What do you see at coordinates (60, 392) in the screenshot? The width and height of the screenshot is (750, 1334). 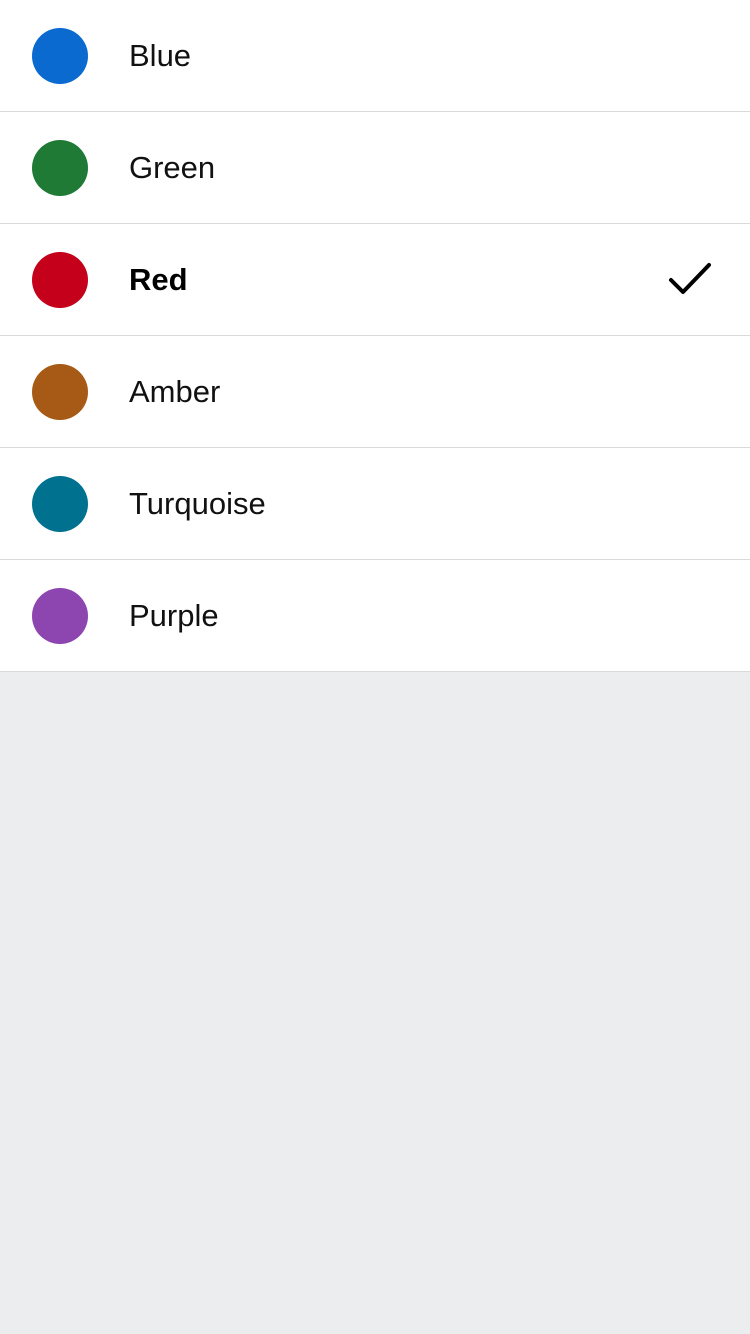 I see `color-swatch-amber` at bounding box center [60, 392].